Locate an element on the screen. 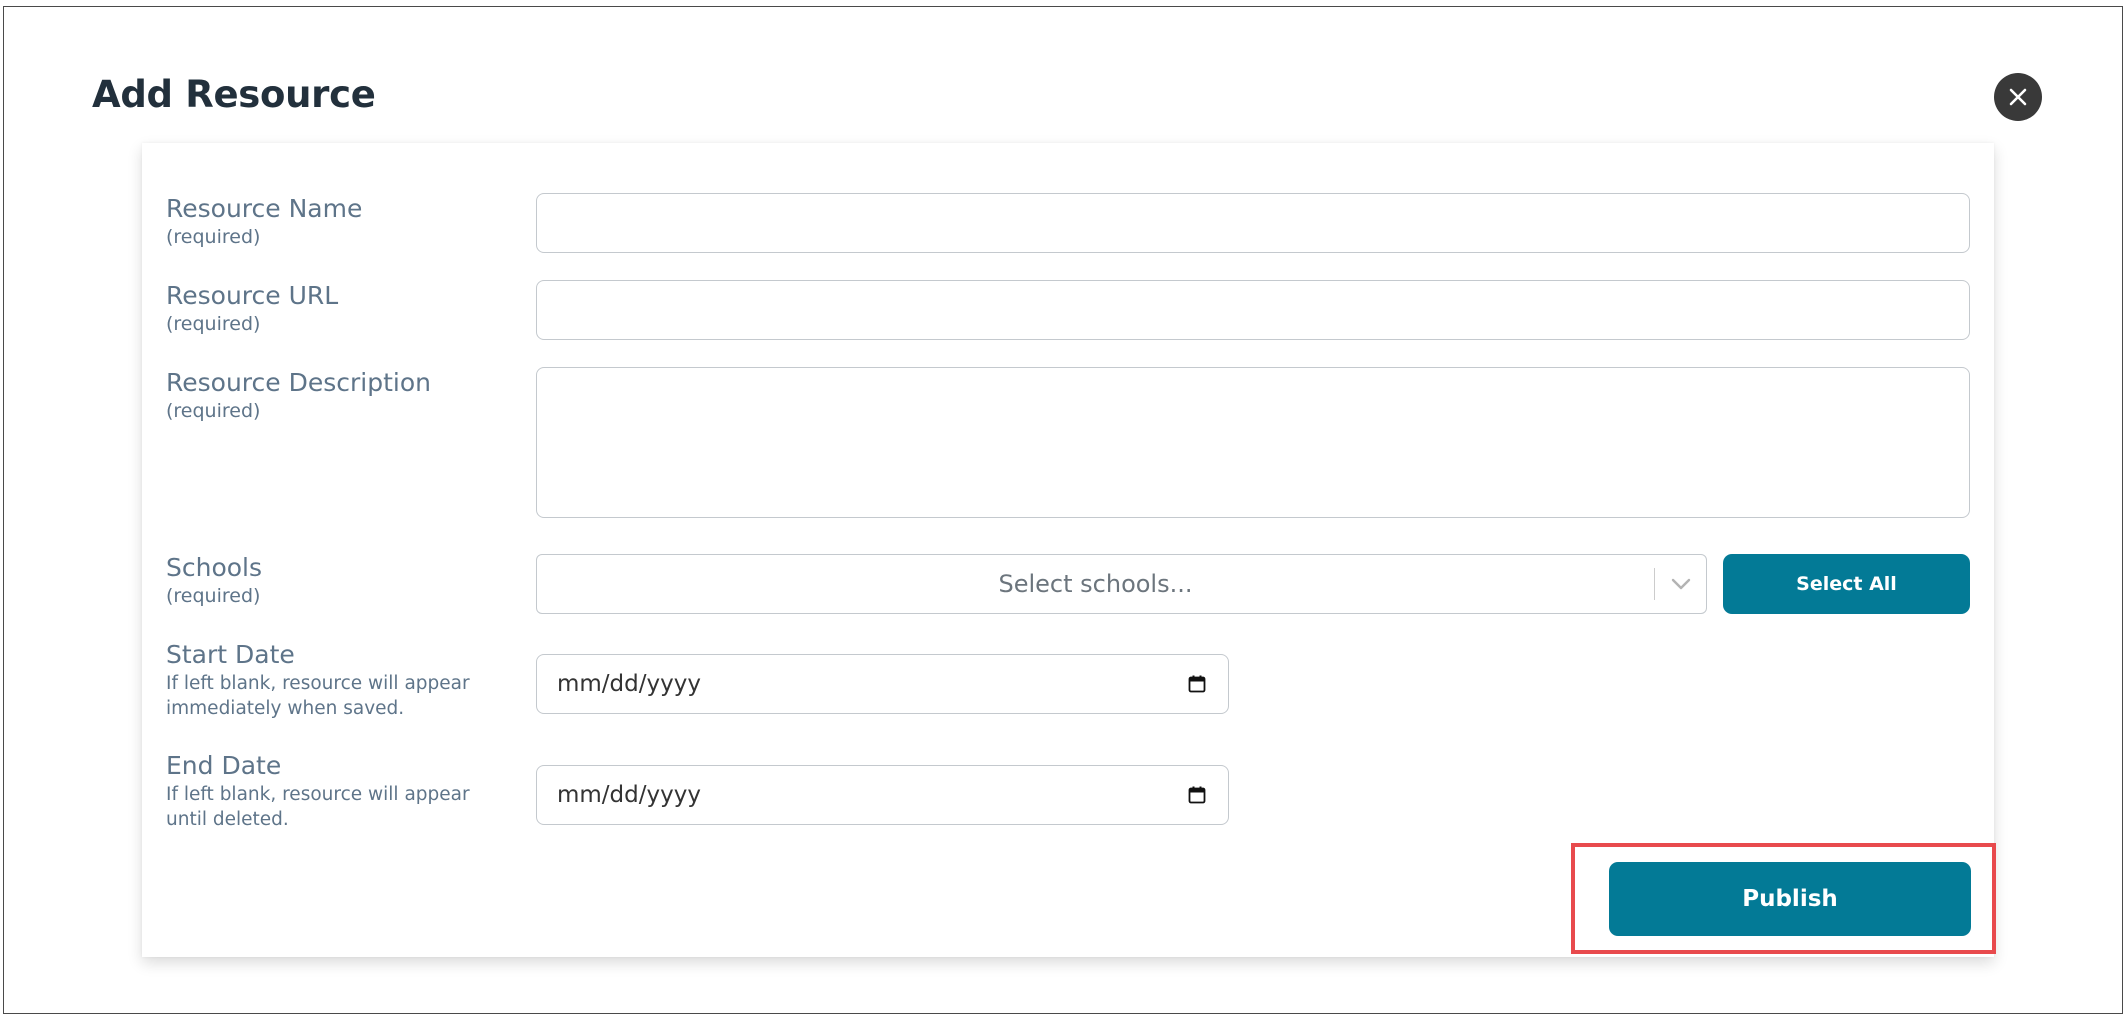 The width and height of the screenshot is (2127, 1014). resource-url-label-group: Resource URL (required) is located at coordinates (252, 308).